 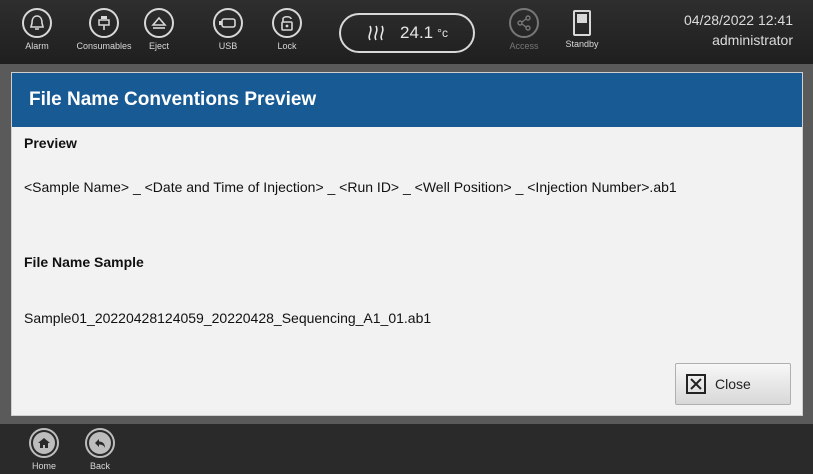 I want to click on dialog-title: File Name Conventions Preview, so click(x=407, y=100).